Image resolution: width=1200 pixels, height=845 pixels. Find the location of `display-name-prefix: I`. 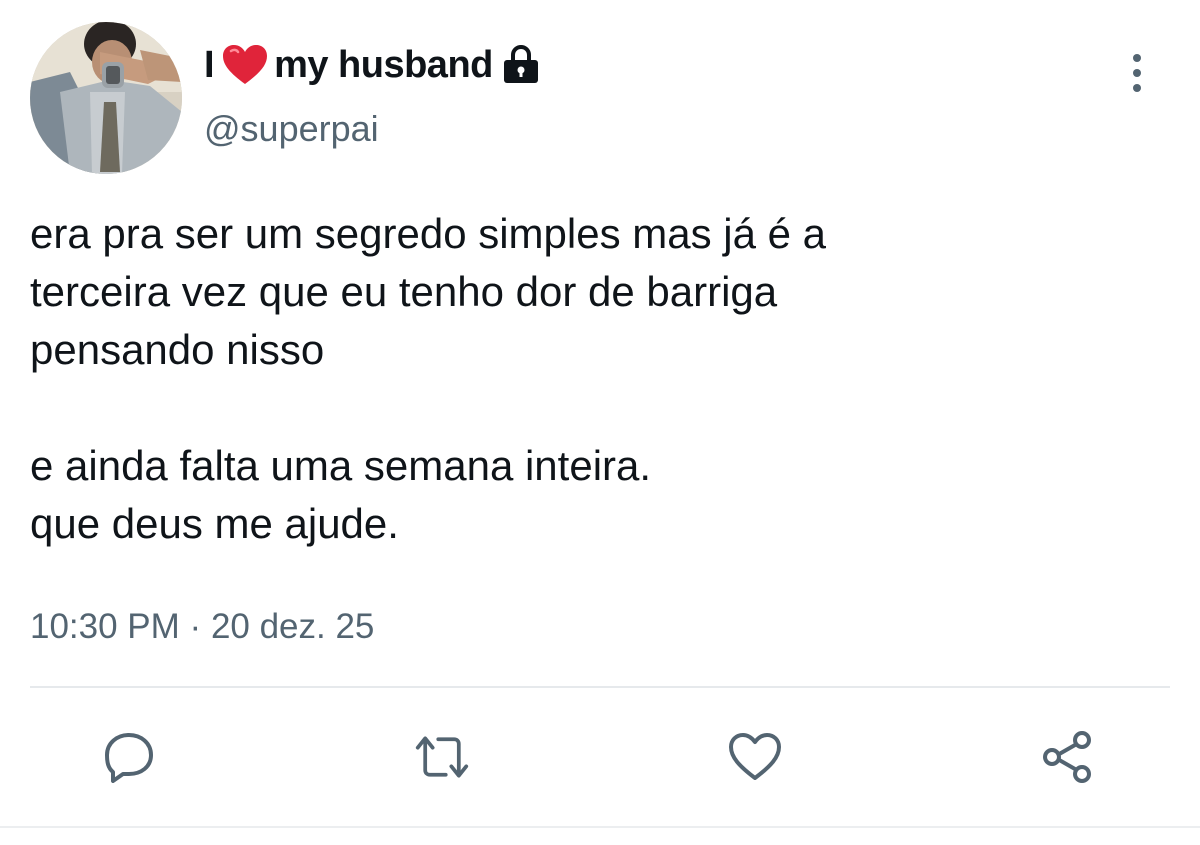

display-name-prefix: I is located at coordinates (209, 64).